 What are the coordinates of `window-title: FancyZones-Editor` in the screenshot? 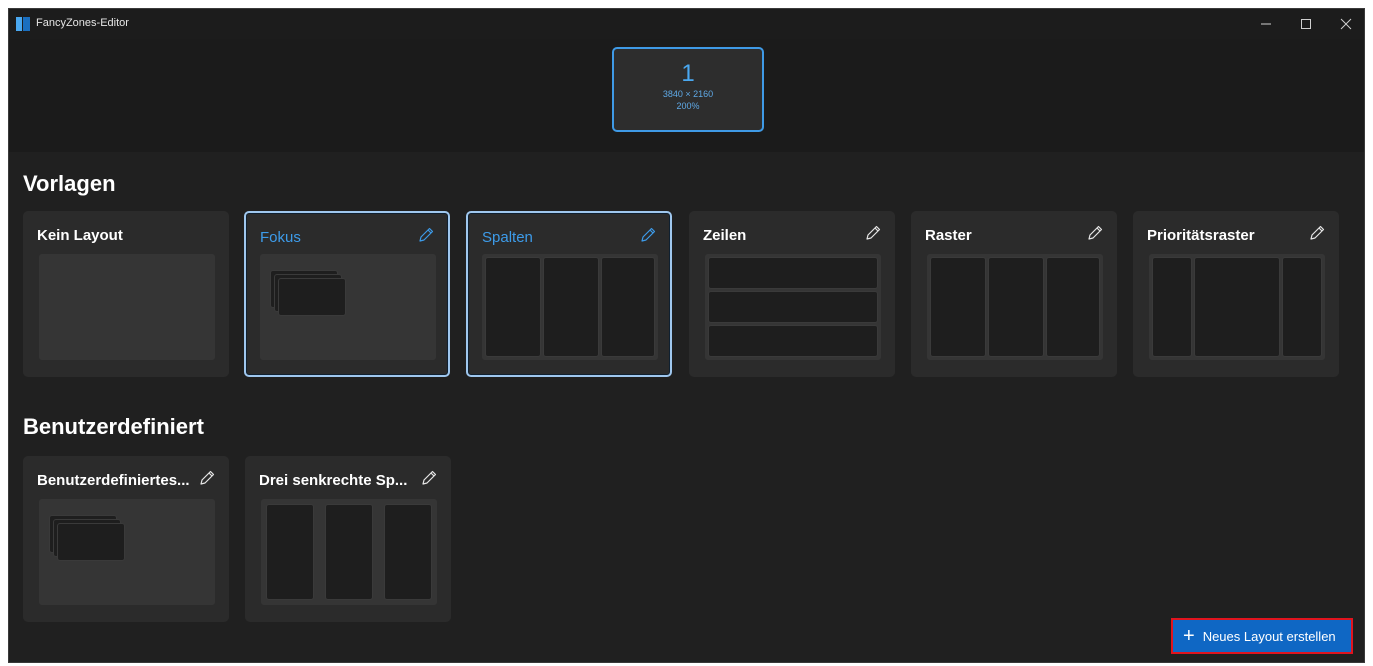 It's located at (82, 23).